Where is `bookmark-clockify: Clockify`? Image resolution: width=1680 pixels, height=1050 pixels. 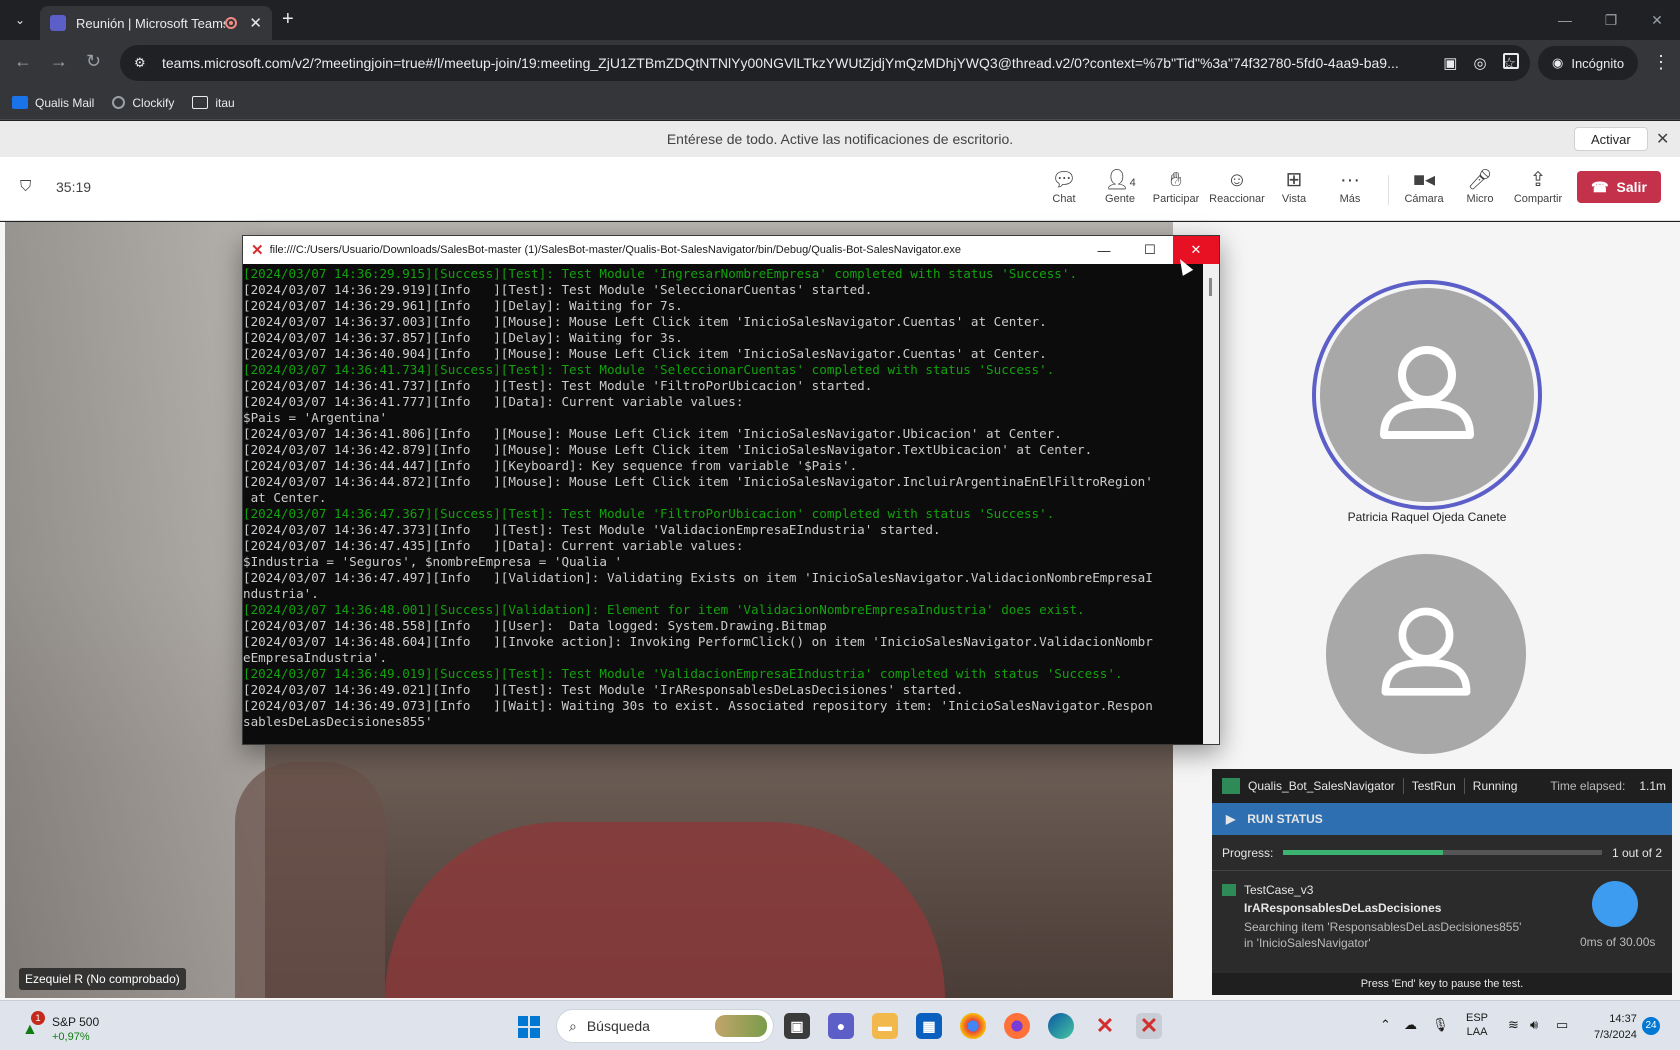 bookmark-clockify: Clockify is located at coordinates (143, 103).